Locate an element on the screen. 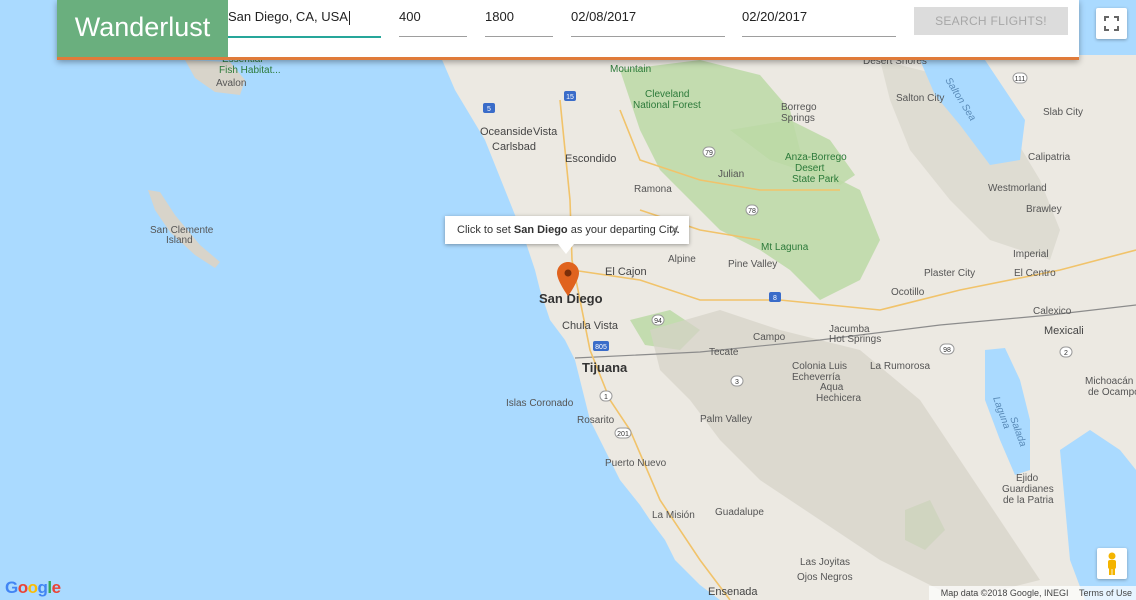 The image size is (1136, 600). label-el-cajon: El Cajon is located at coordinates (626, 272).